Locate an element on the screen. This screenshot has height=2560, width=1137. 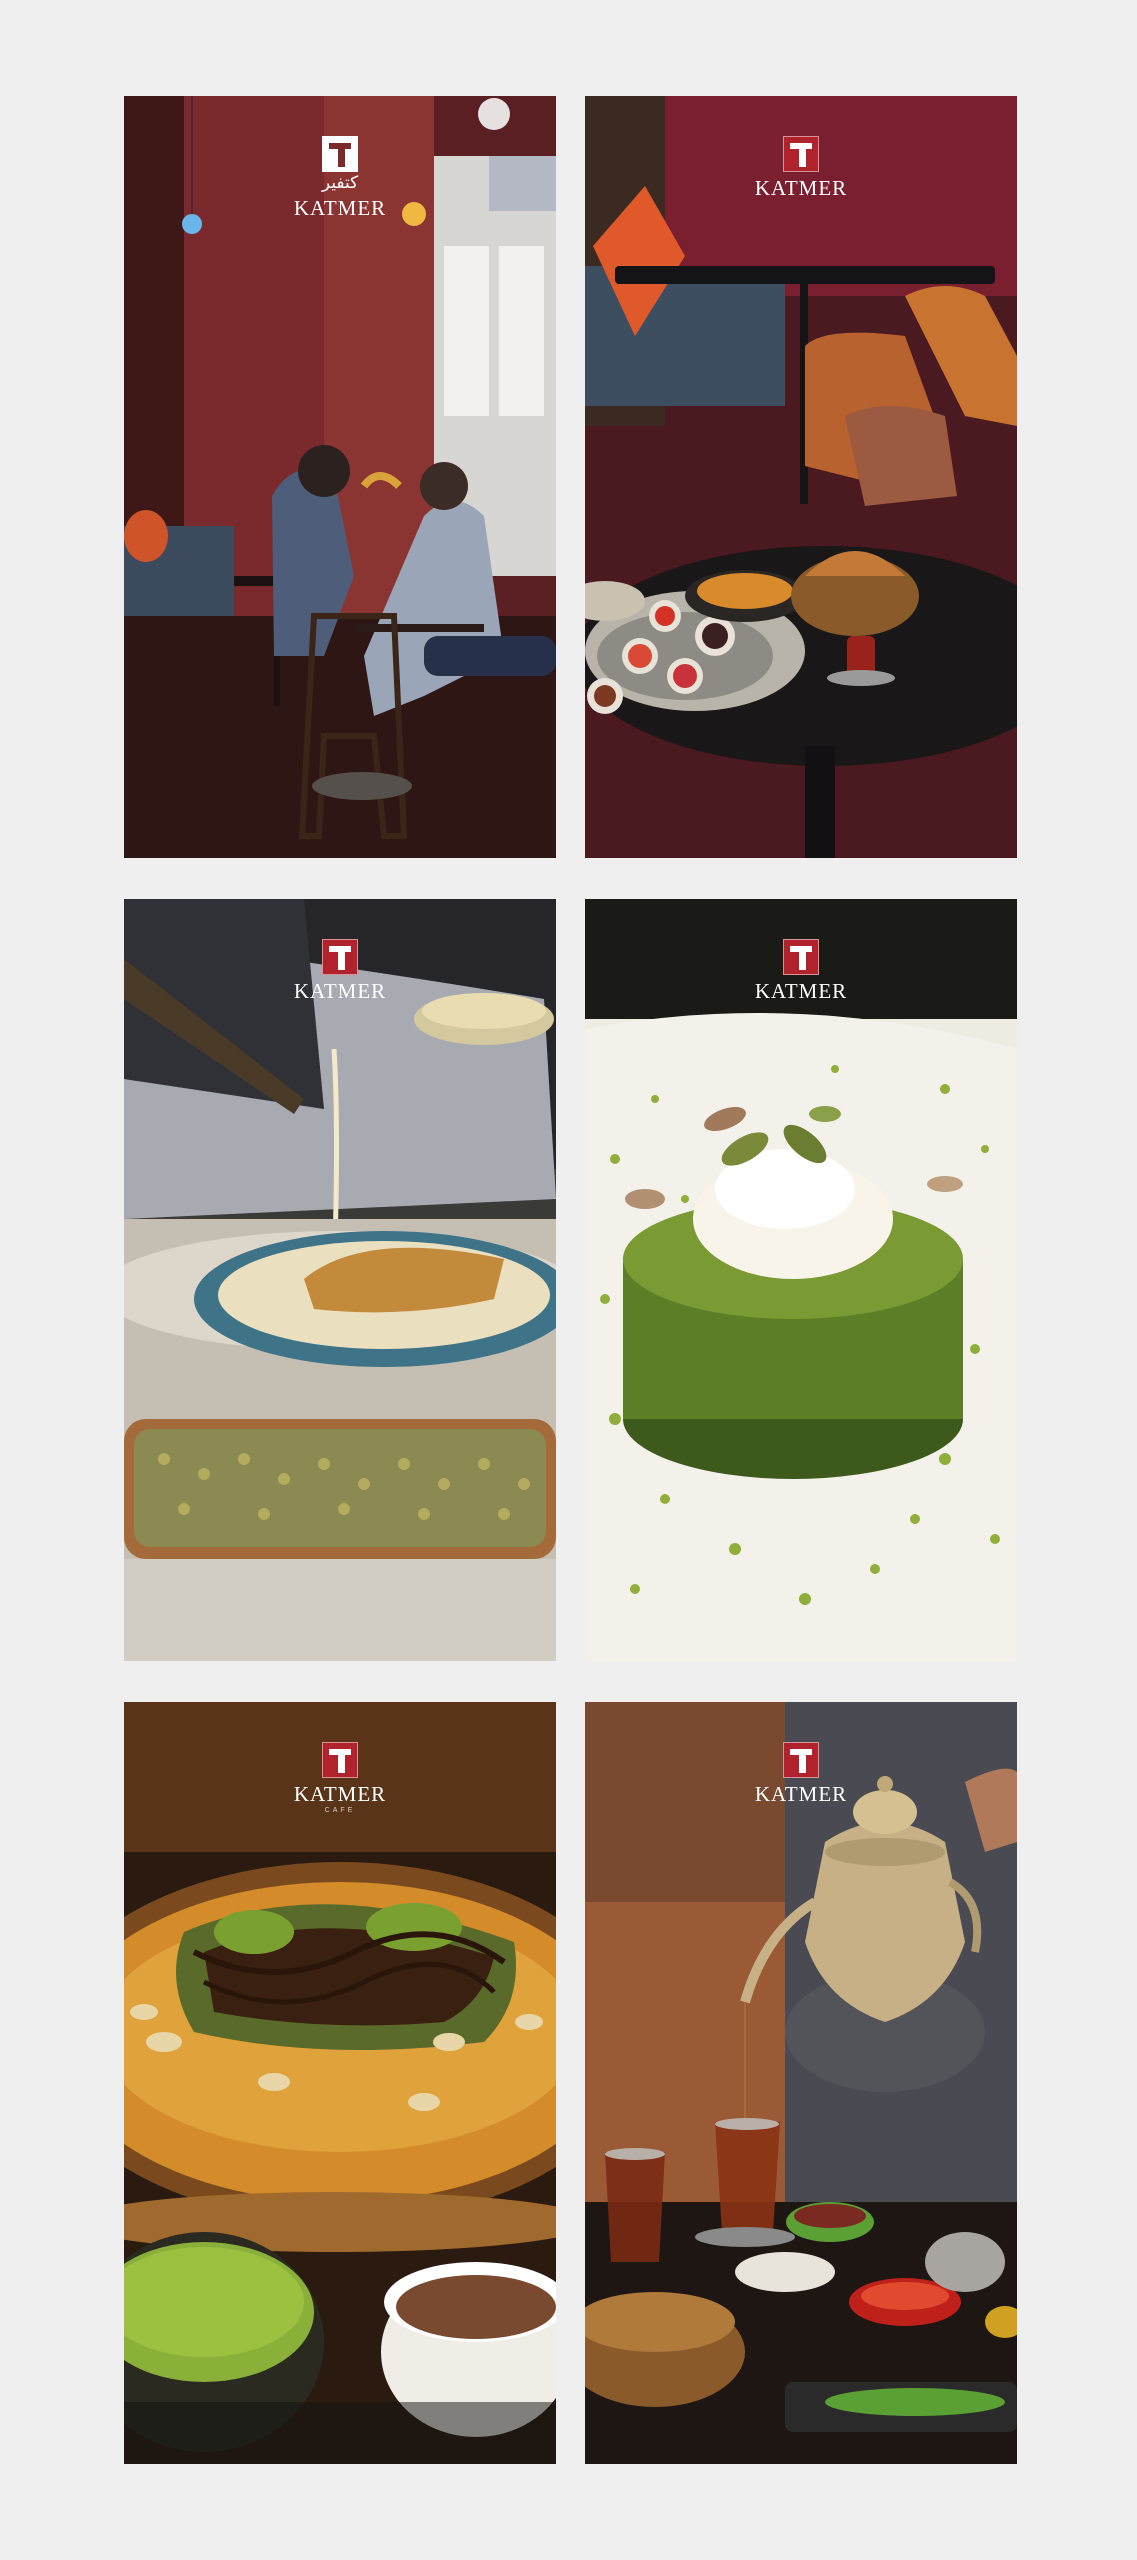
breakfast-table-photo is located at coordinates (801, 477).